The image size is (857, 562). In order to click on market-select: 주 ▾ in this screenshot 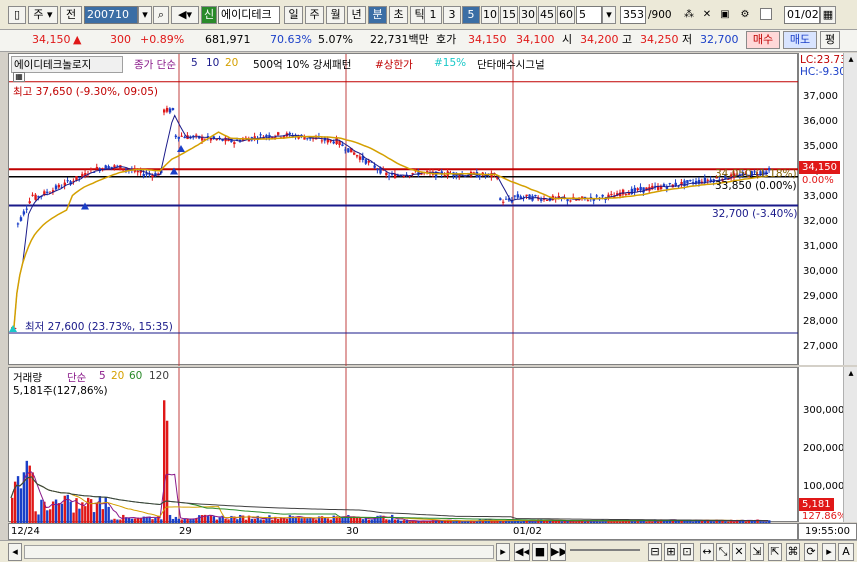, I will do `click(43, 15)`.